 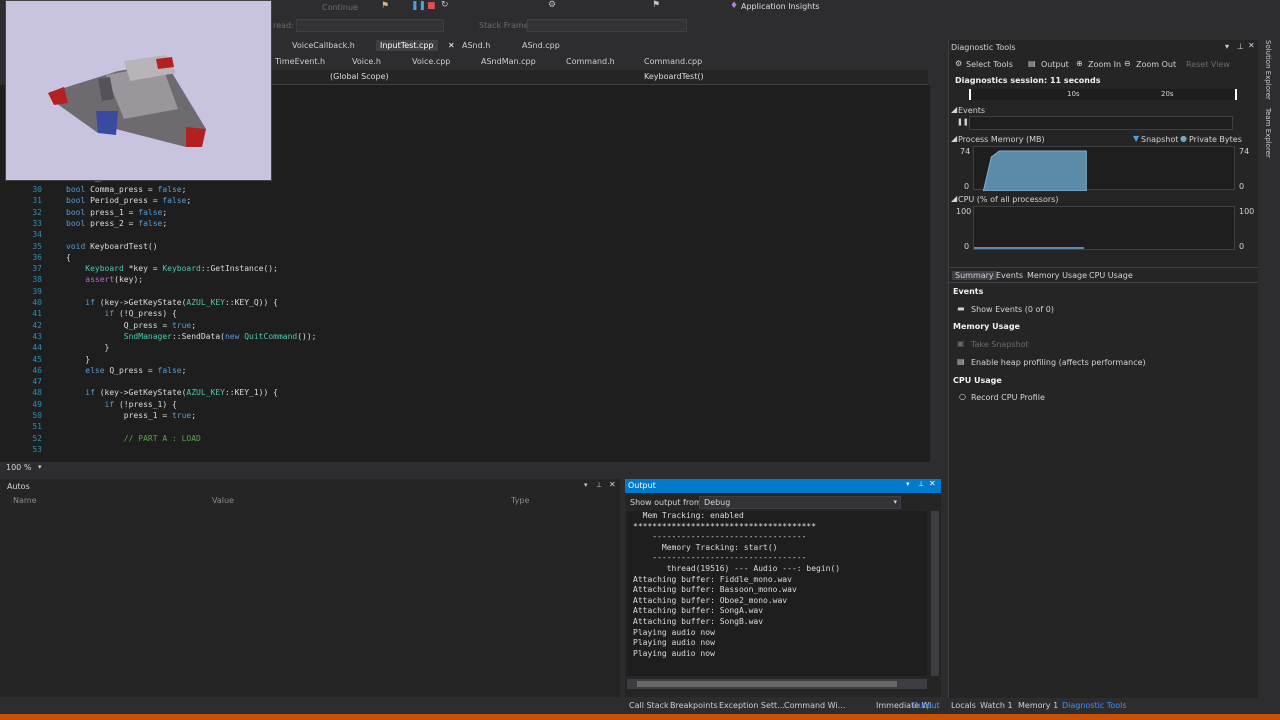 What do you see at coordinates (366, 61) in the screenshot?
I see `tab-voice-h: Voice.h` at bounding box center [366, 61].